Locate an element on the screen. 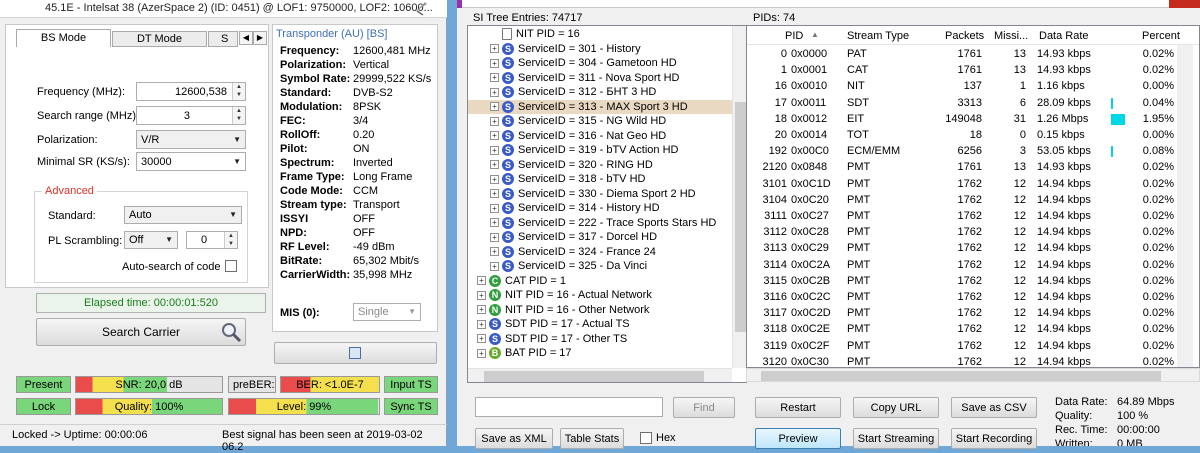 This screenshot has width=1200, height=453. pid-row: 0 0x0000 PAT 1761 13 14.93 kbps 0.02% is located at coordinates (962, 54).